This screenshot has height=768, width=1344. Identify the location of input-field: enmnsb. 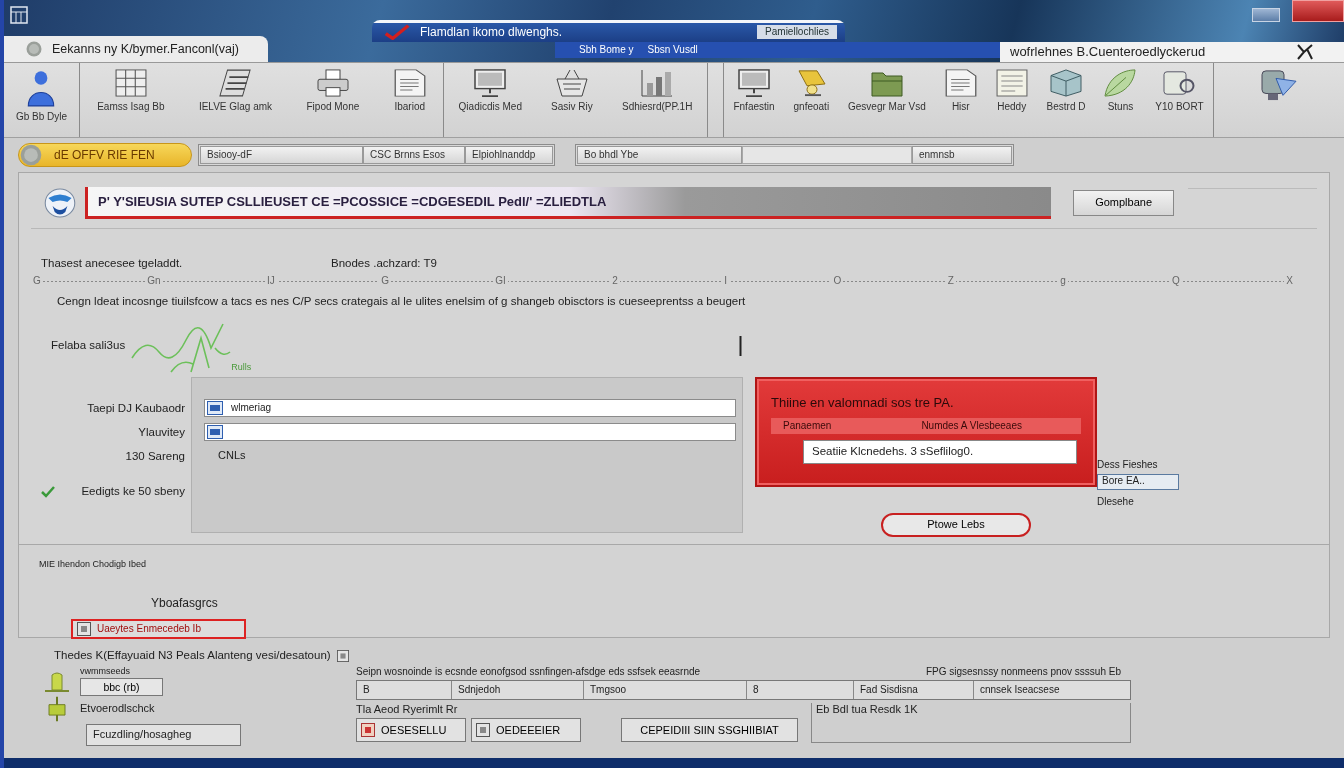
(962, 155).